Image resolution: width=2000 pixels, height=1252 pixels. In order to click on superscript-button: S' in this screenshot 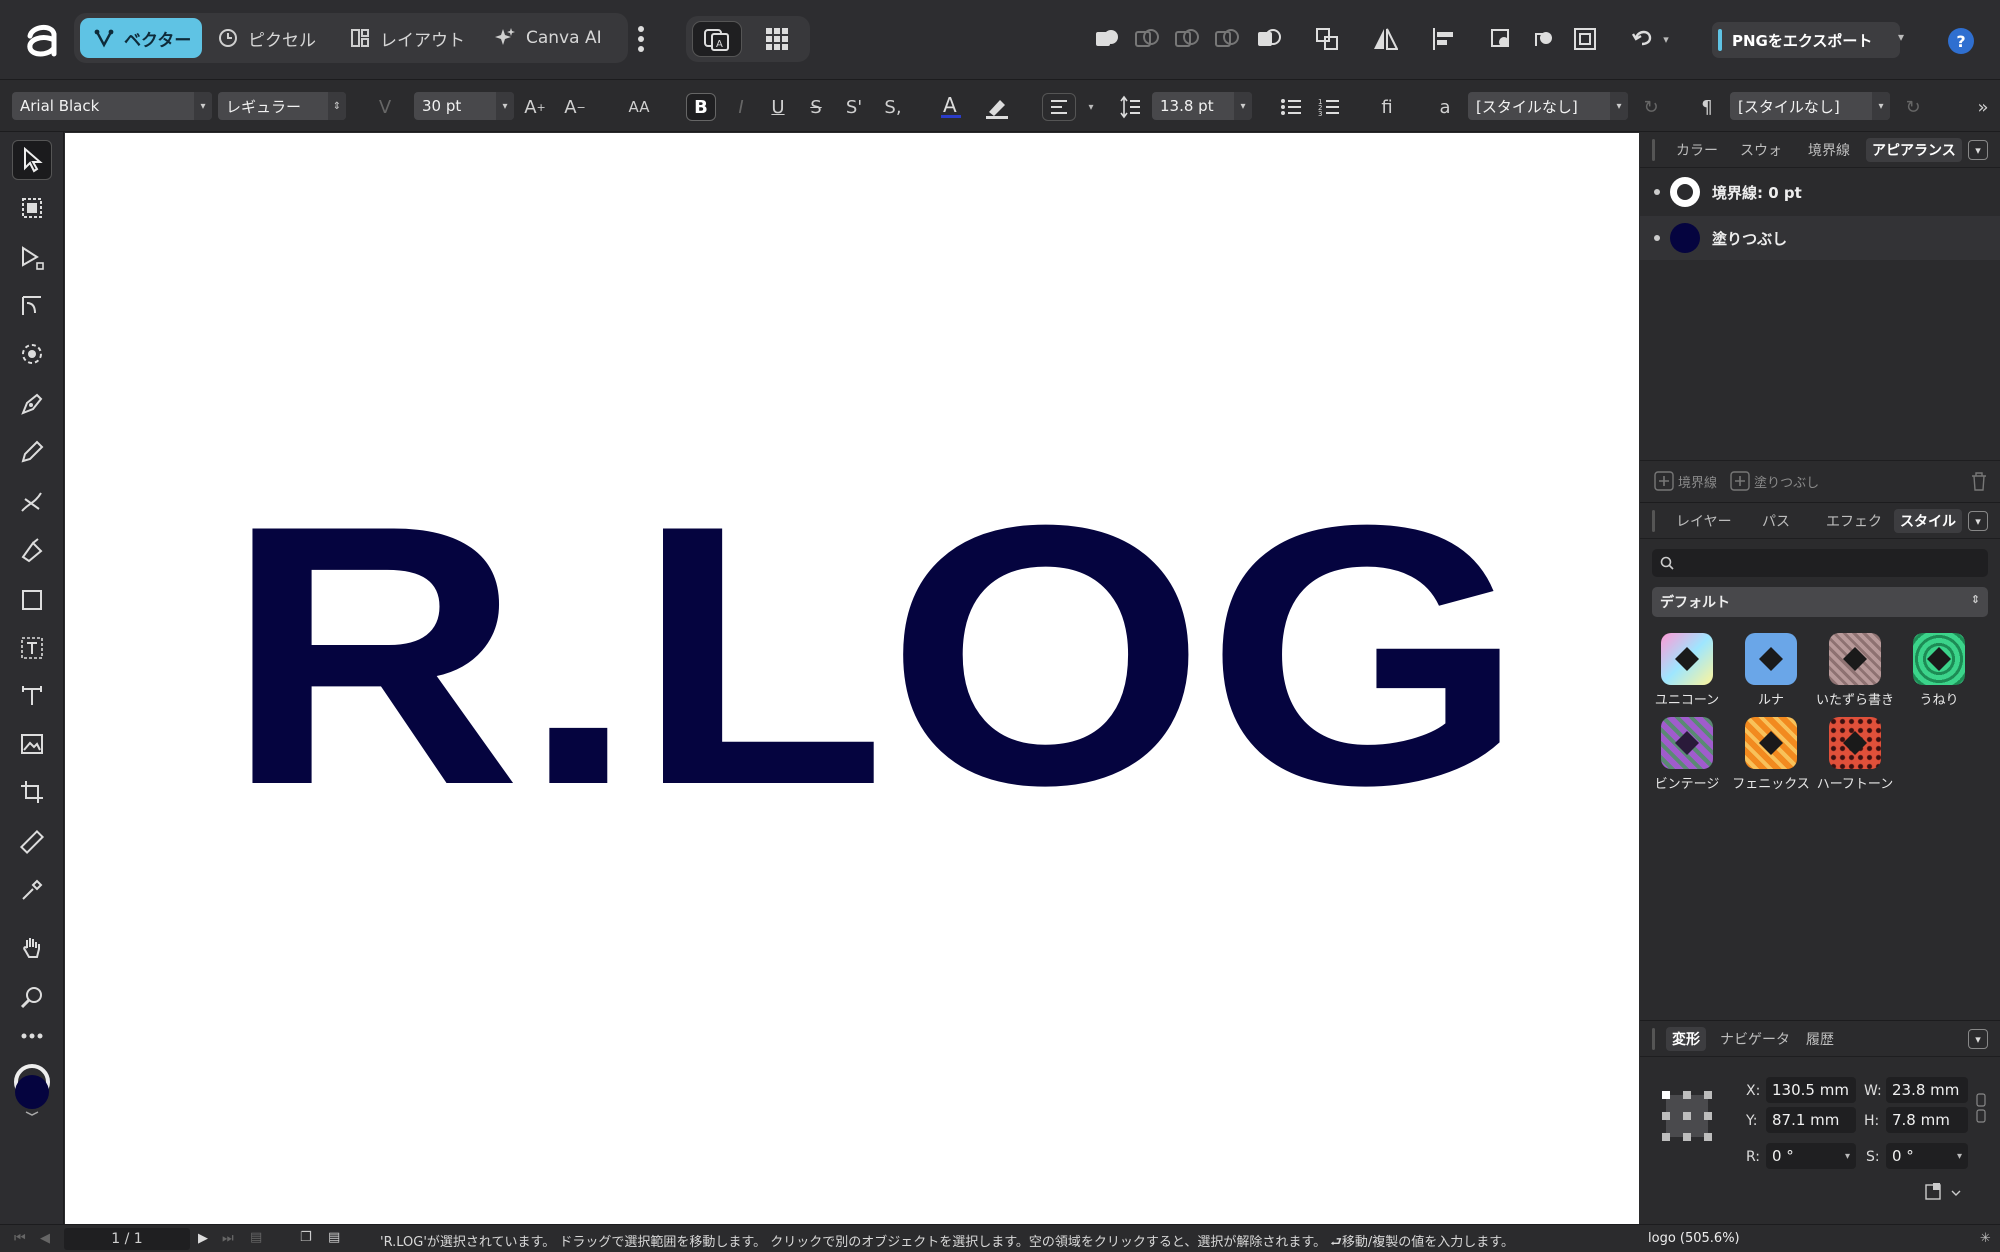, I will do `click(854, 107)`.